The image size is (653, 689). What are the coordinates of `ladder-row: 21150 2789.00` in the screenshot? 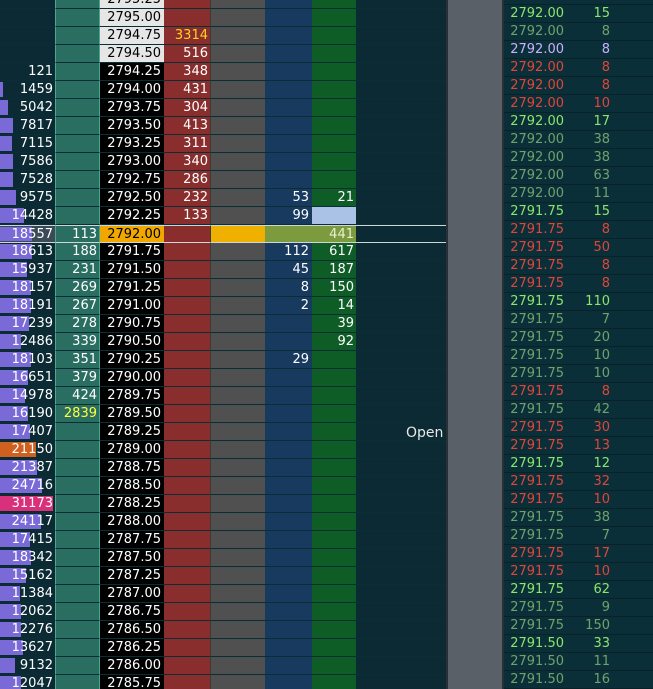 It's located at (223, 450).